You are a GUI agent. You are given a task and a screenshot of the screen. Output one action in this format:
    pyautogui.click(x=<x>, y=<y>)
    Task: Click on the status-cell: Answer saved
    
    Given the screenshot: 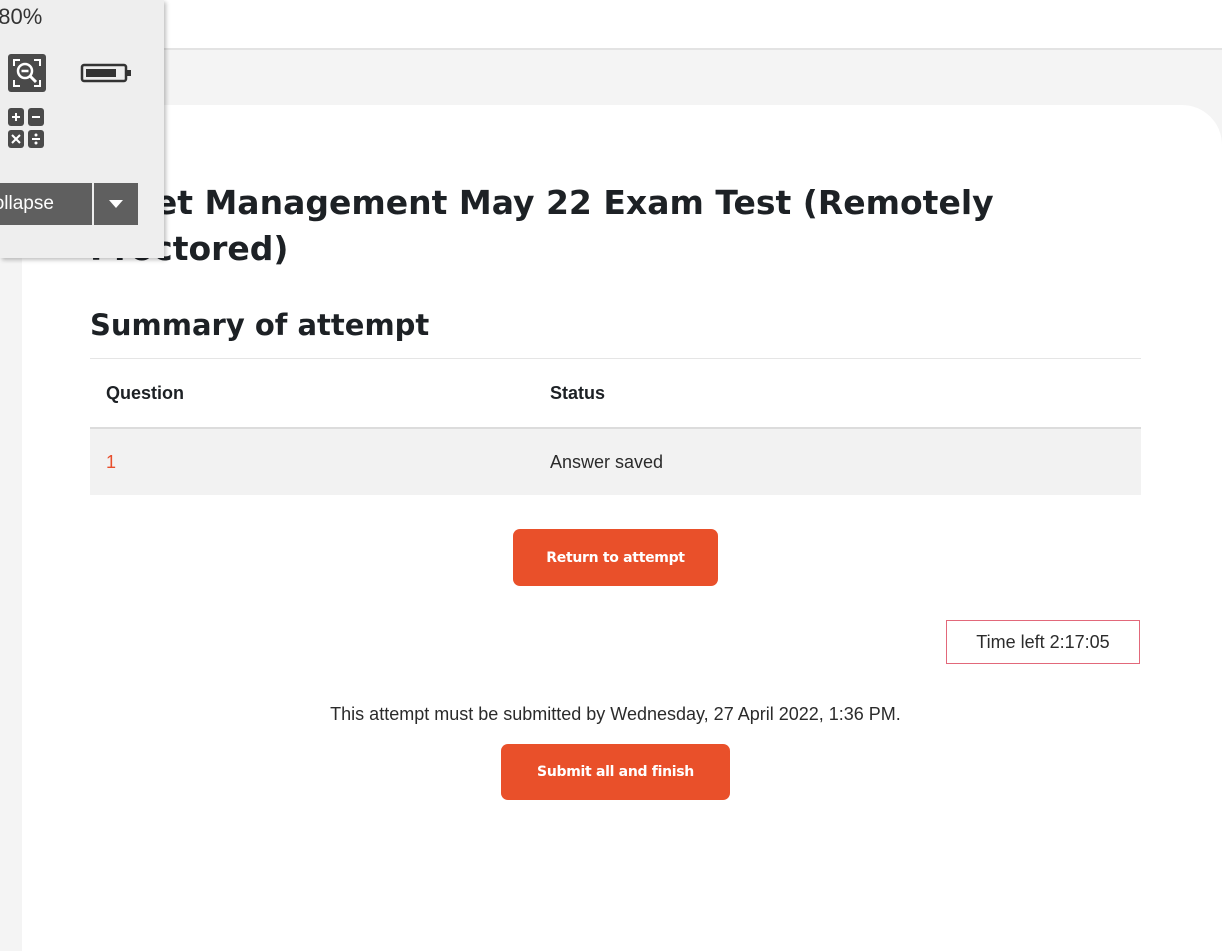 What is the action you would take?
    pyautogui.click(x=837, y=461)
    